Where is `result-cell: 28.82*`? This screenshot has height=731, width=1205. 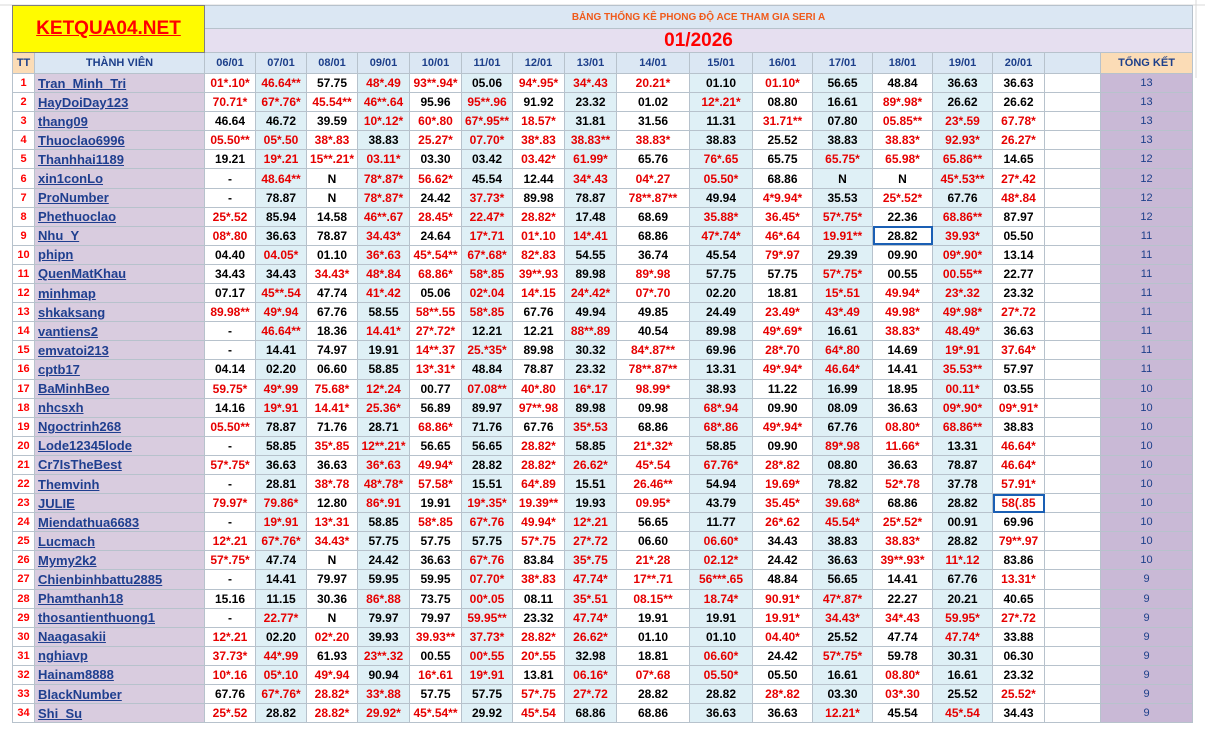
result-cell: 28.82* is located at coordinates (538, 636).